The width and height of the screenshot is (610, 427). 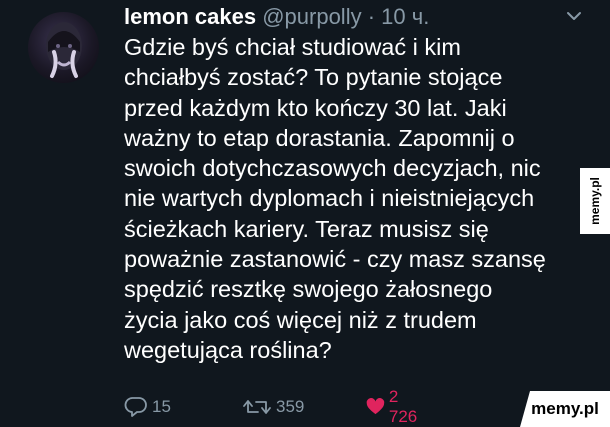 I want to click on reply-count: 15, so click(x=161, y=406).